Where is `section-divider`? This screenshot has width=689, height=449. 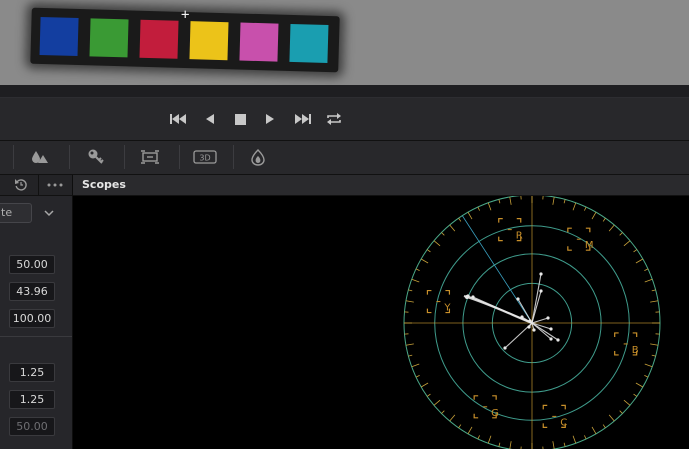
section-divider is located at coordinates (36, 336).